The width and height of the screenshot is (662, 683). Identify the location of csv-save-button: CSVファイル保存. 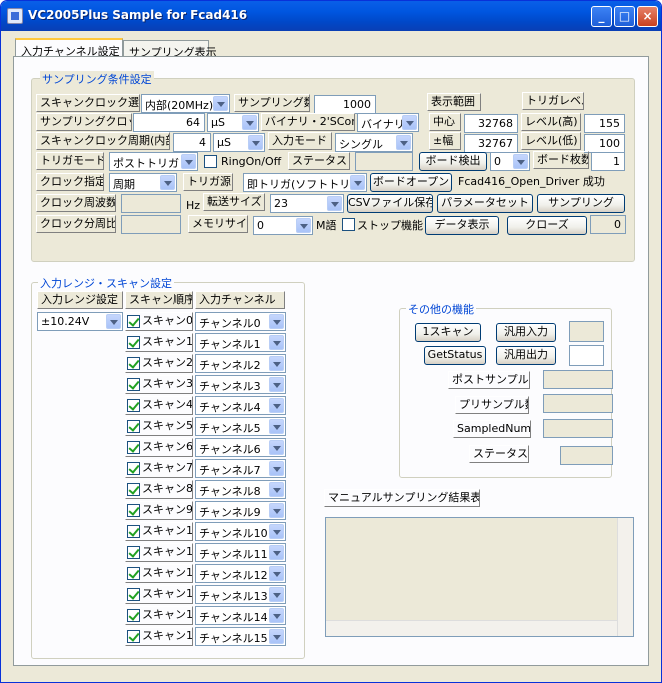
(390, 203).